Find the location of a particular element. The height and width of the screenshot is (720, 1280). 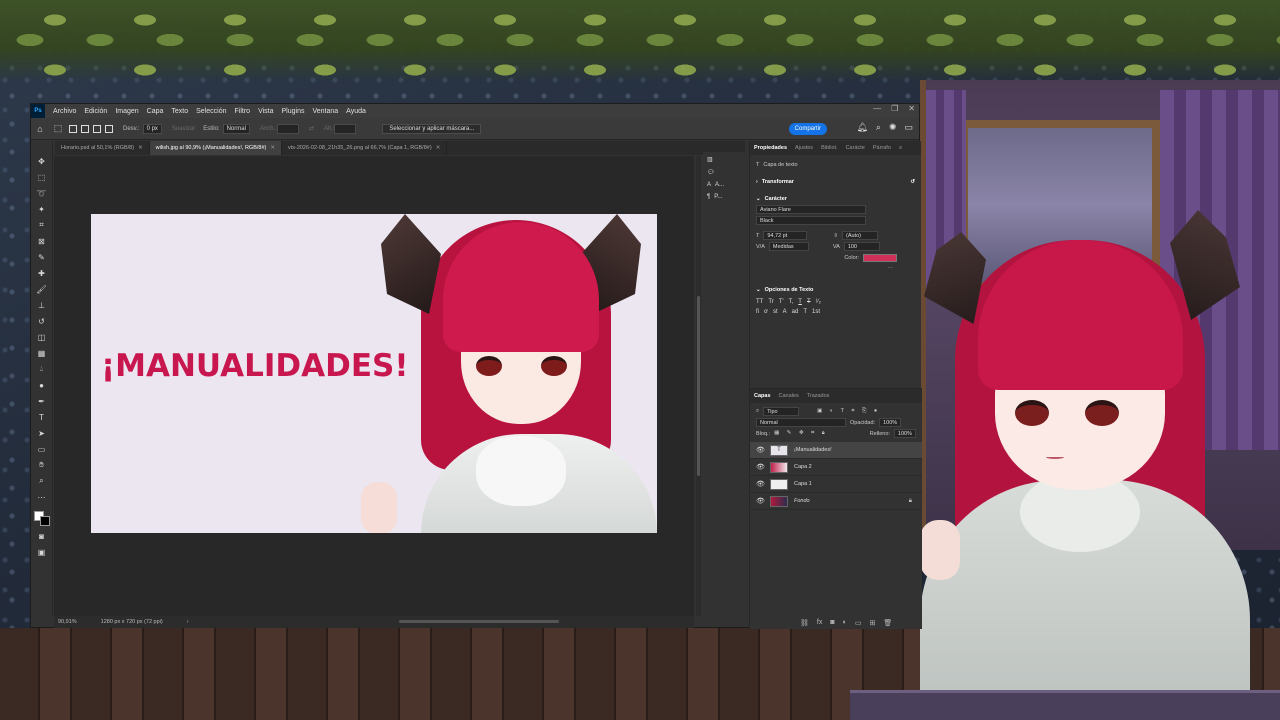

menu-ayuda: Ayuda is located at coordinates (356, 111).